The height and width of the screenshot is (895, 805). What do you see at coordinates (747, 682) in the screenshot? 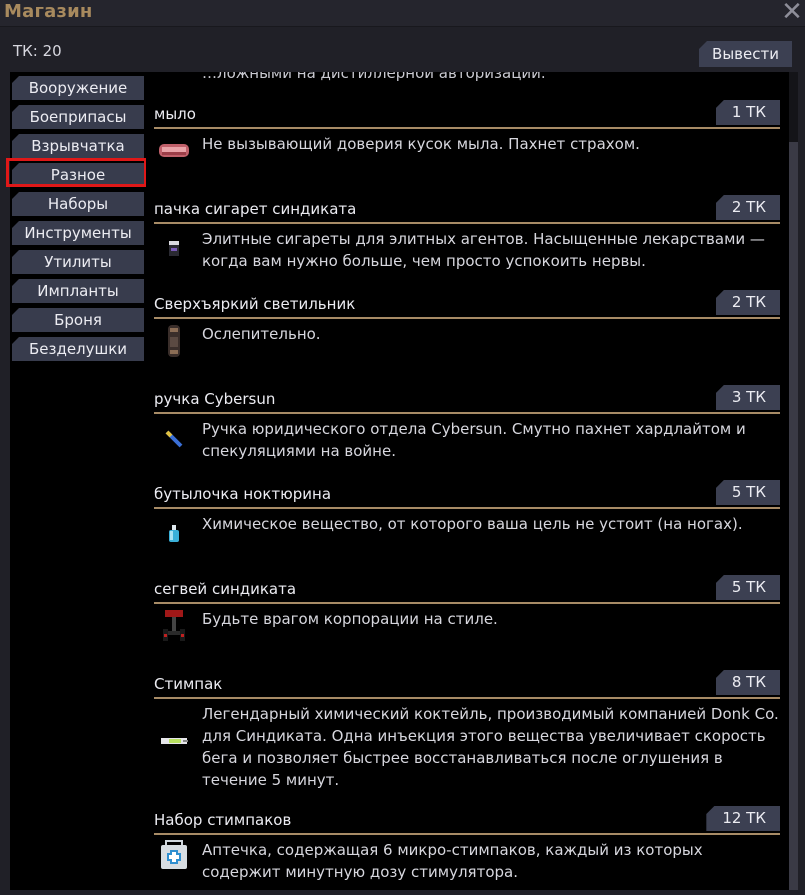
I see `buy-button: 8 ТК` at bounding box center [747, 682].